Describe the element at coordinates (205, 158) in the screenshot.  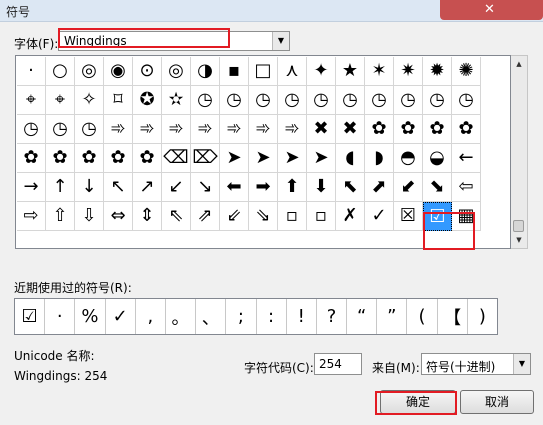
I see `symbol-cell: ⌦` at that location.